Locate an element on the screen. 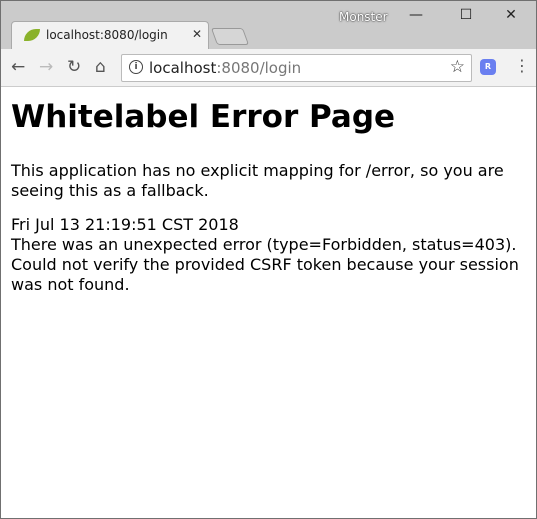 The image size is (537, 519). forward-button: → is located at coordinates (46, 67).